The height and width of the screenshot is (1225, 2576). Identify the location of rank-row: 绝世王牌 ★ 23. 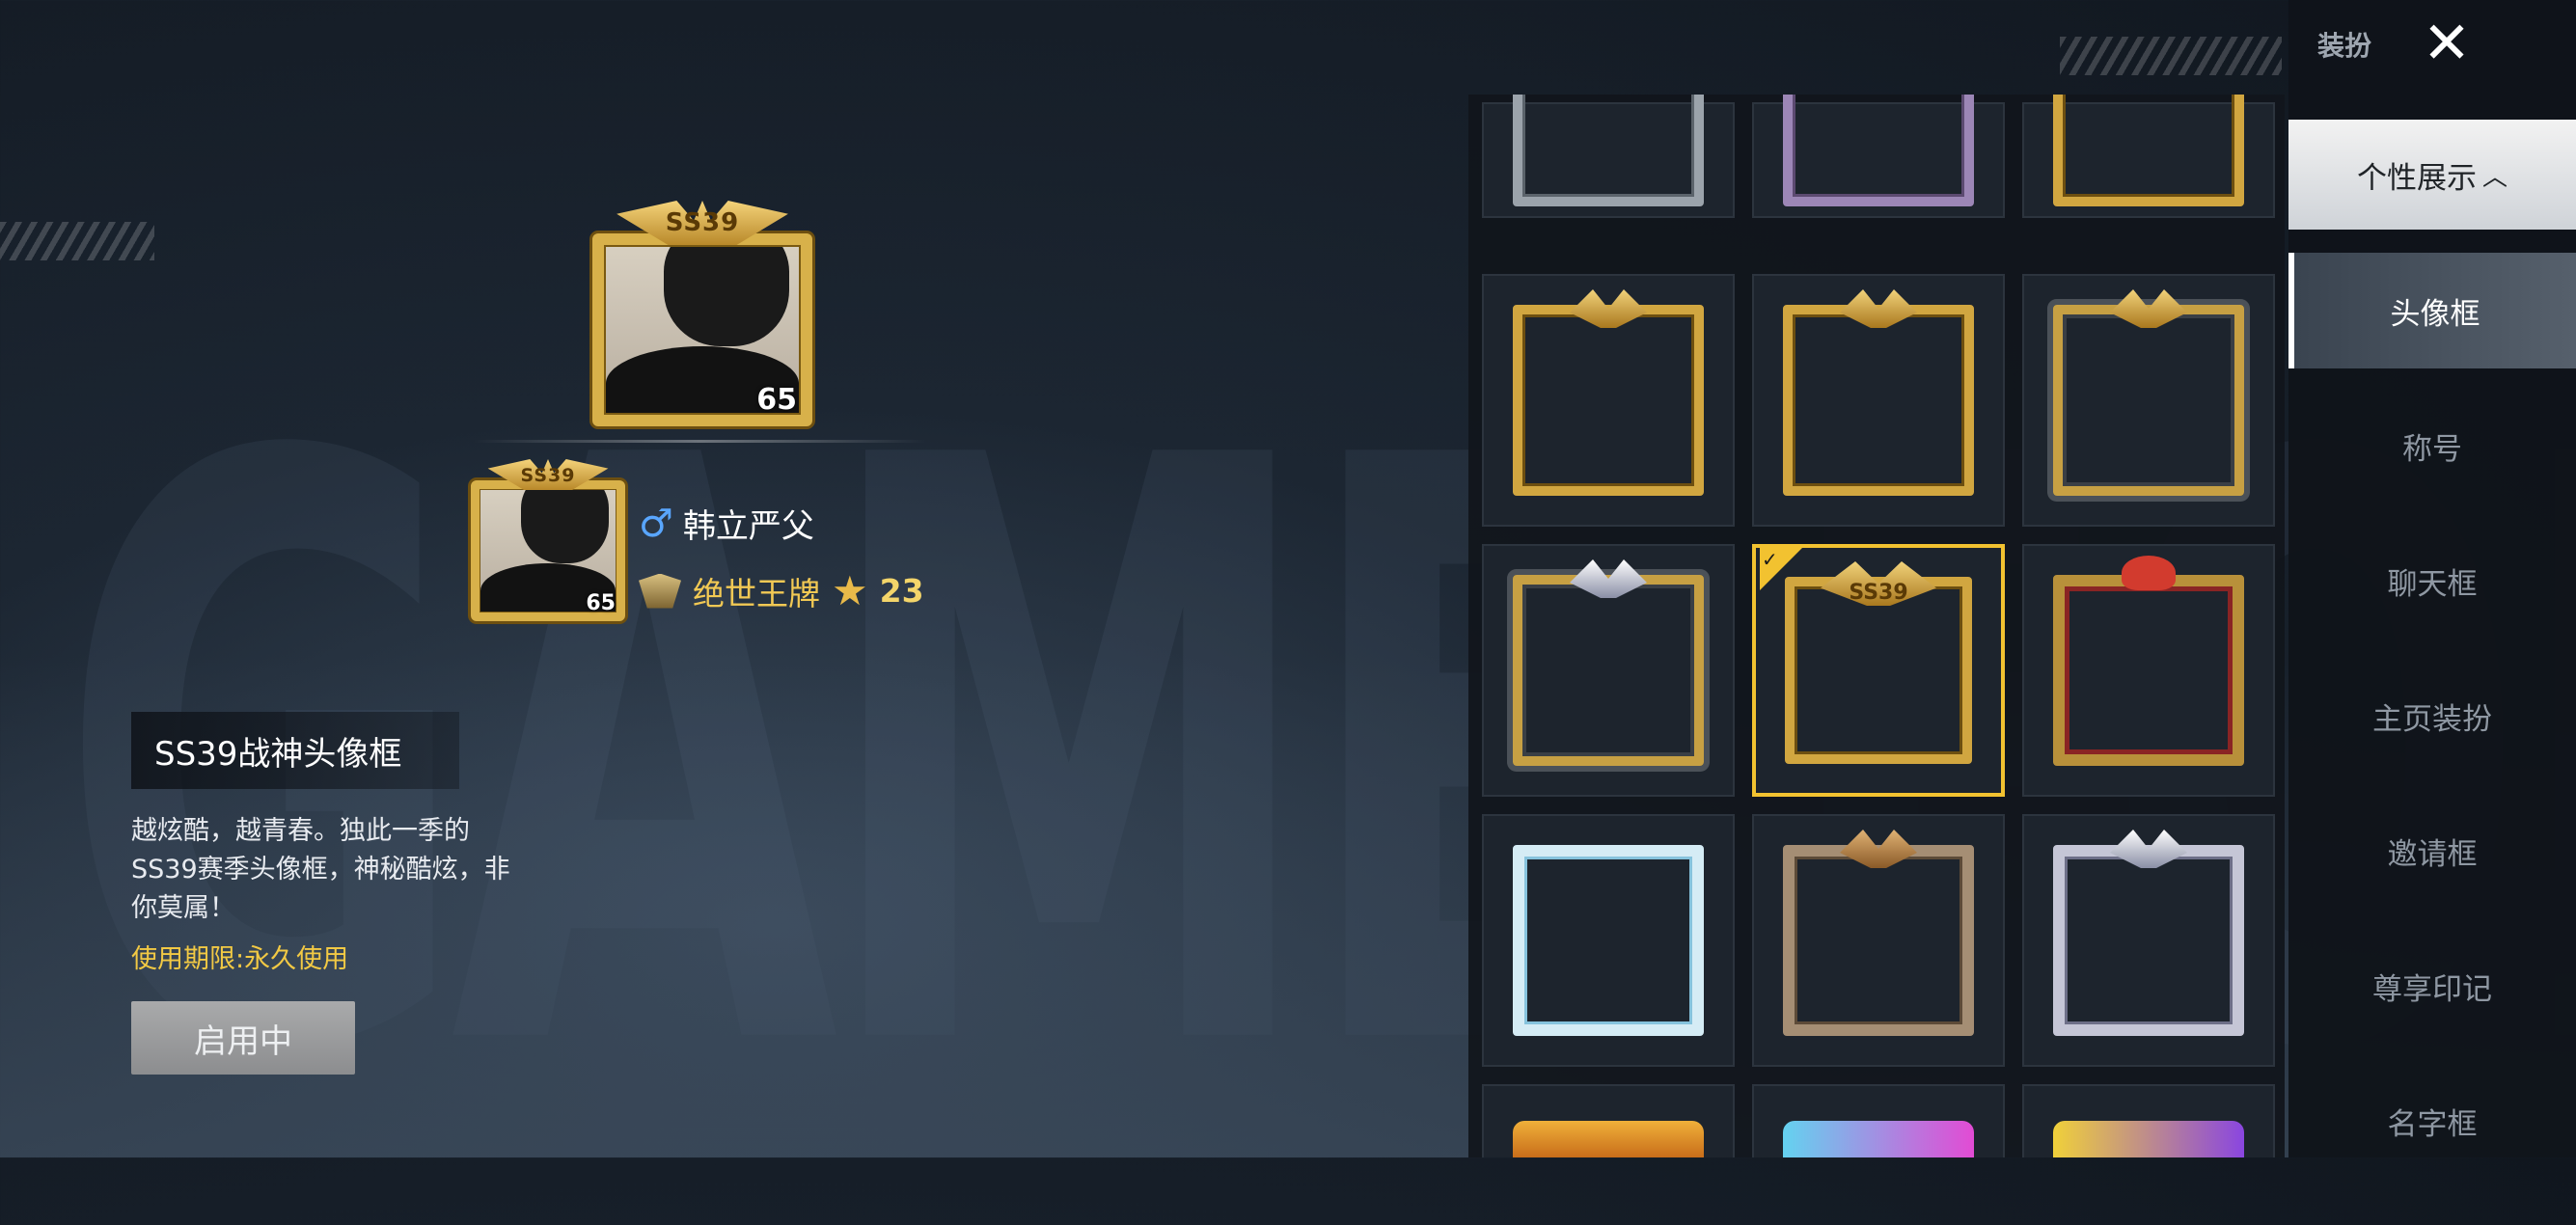
(781, 590).